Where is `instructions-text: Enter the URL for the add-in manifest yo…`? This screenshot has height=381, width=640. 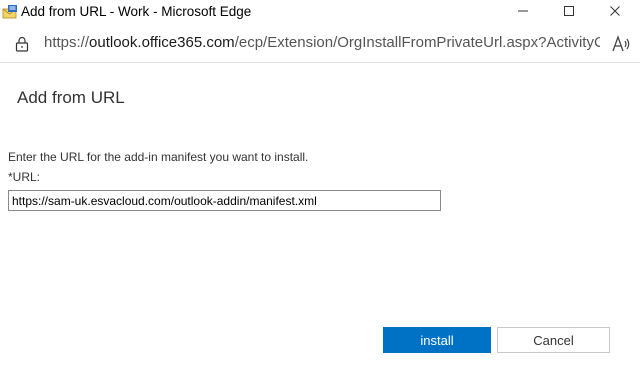
instructions-text: Enter the URL for the add-in manifest yo… is located at coordinates (158, 157).